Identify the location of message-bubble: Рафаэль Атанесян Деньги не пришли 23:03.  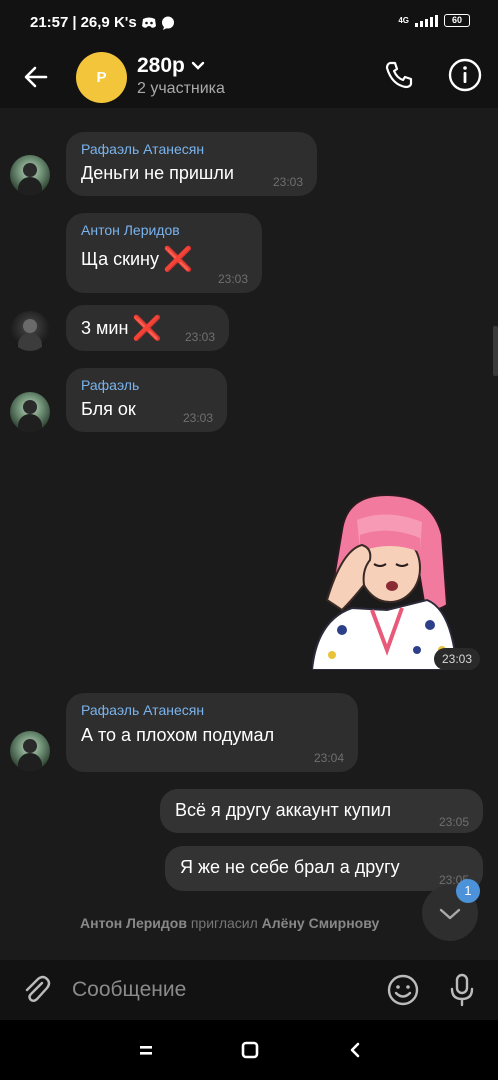
(191, 164).